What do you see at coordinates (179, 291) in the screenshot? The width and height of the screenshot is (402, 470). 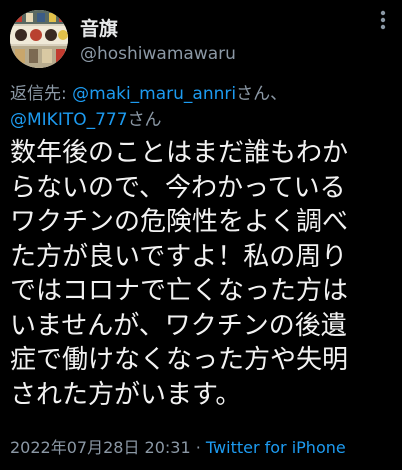 I see `tweet-text-line: ではコロナで亡くなった方は` at bounding box center [179, 291].